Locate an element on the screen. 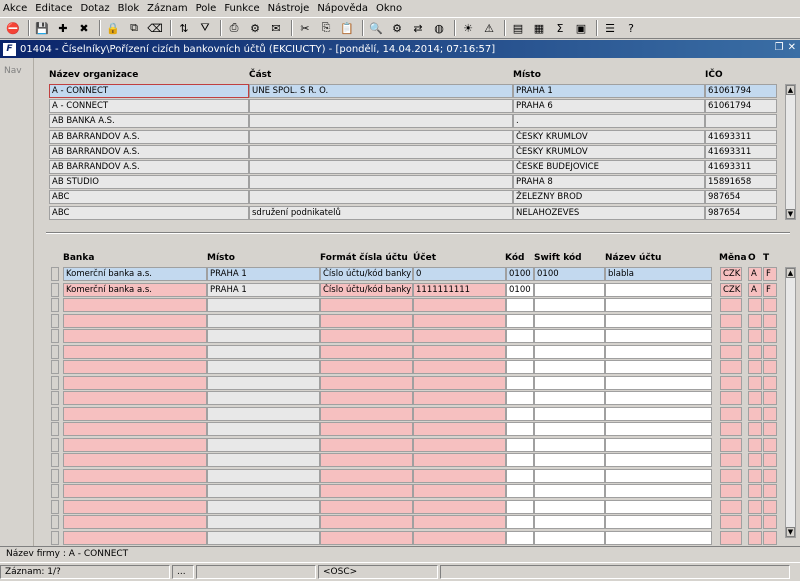 This screenshot has width=800, height=581. filter-icon: ⛛ is located at coordinates (205, 28).